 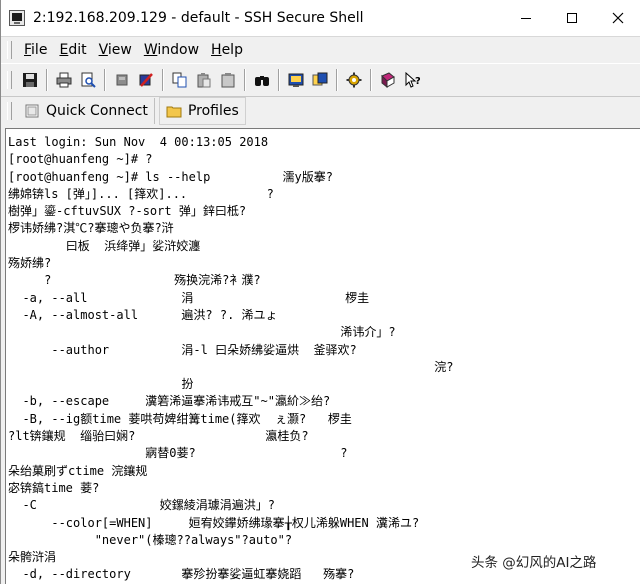 I want to click on terminal-settings-icon, so click(x=296, y=80).